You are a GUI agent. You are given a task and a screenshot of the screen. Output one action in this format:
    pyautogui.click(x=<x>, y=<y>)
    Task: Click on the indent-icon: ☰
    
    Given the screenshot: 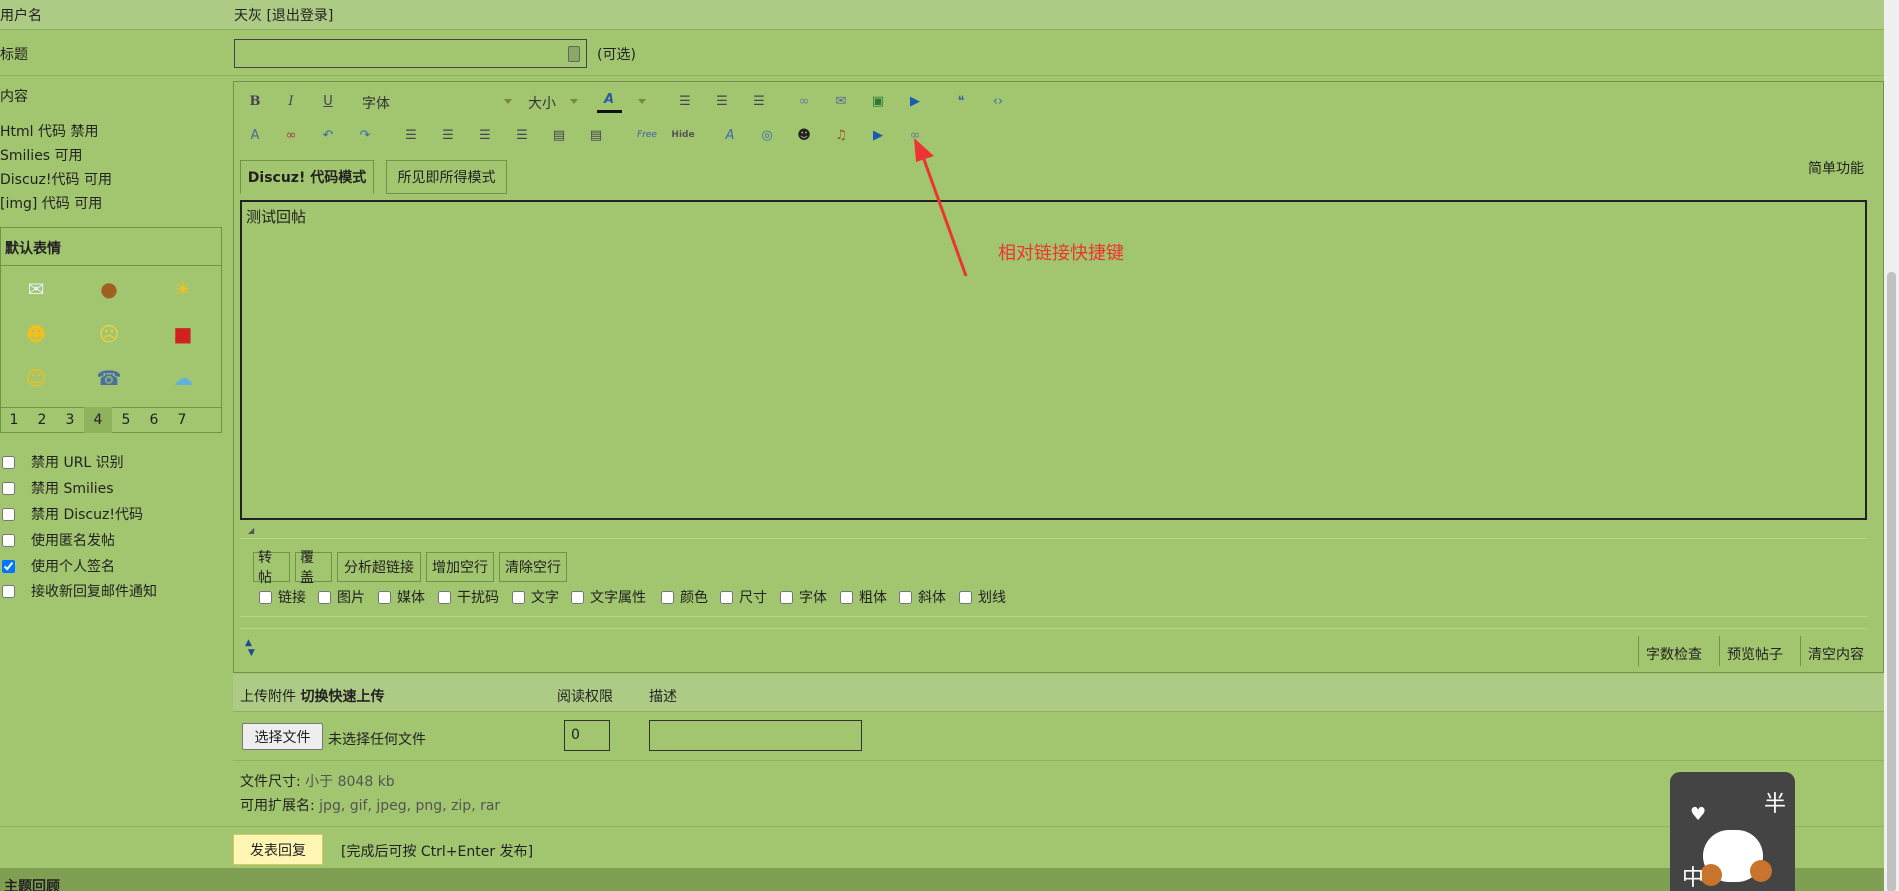 What is the action you would take?
    pyautogui.click(x=522, y=135)
    